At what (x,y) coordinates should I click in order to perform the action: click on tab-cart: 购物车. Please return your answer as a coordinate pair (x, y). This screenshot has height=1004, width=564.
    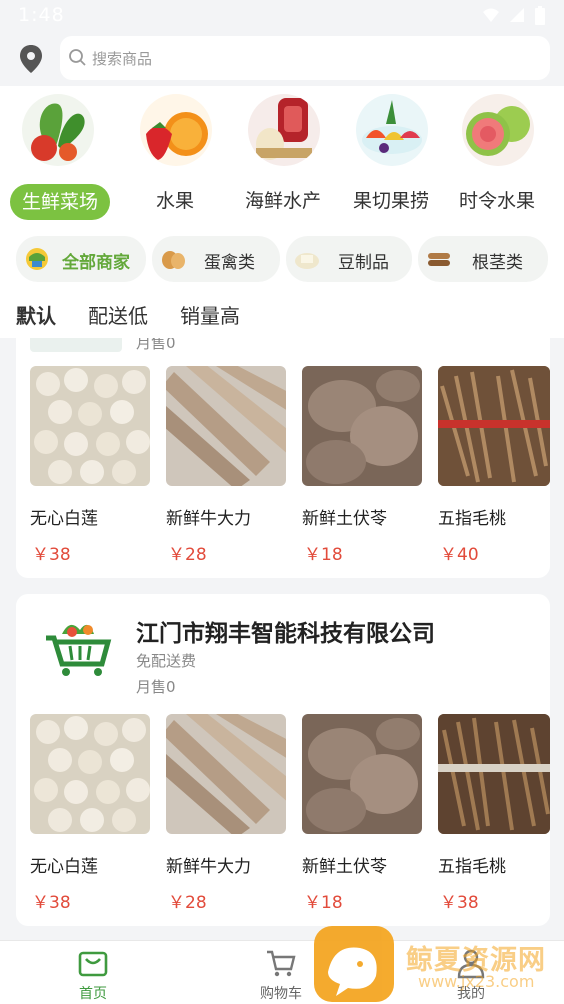
    Looking at the image, I should click on (281, 974).